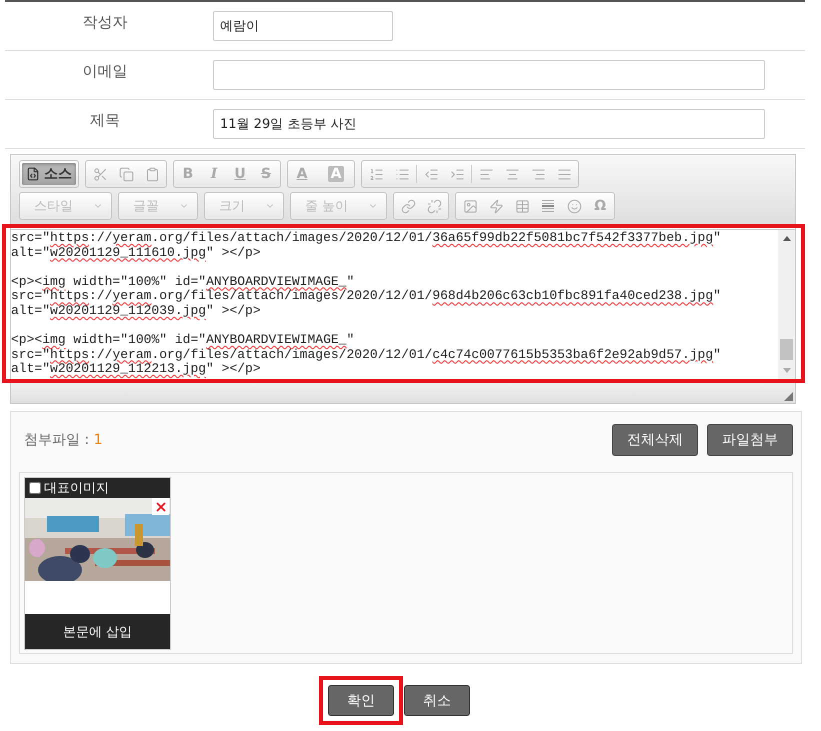  Describe the element at coordinates (240, 174) in the screenshot. I see `underline-button: U` at that location.